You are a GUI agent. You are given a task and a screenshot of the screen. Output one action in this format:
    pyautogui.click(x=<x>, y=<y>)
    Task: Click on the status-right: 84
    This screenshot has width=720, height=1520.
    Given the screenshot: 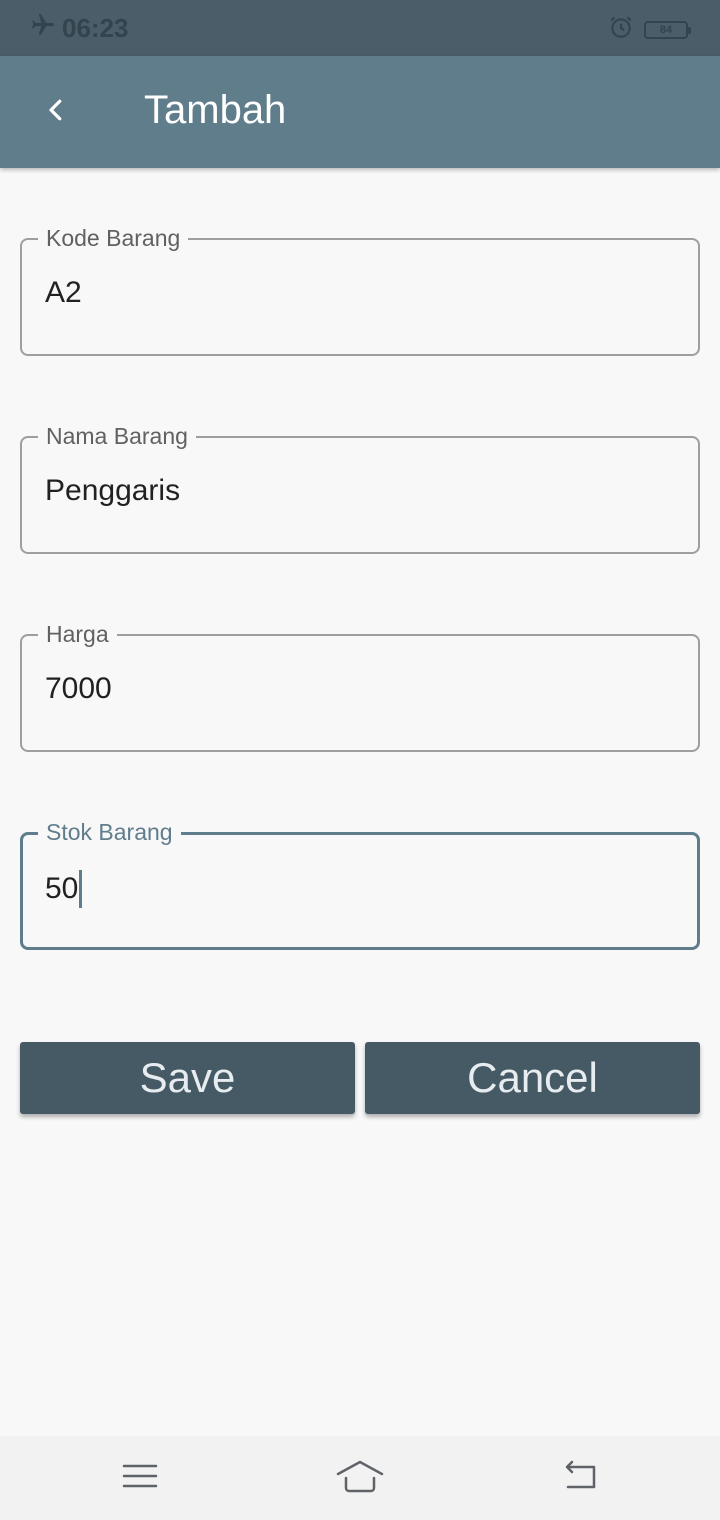 What is the action you would take?
    pyautogui.click(x=649, y=29)
    